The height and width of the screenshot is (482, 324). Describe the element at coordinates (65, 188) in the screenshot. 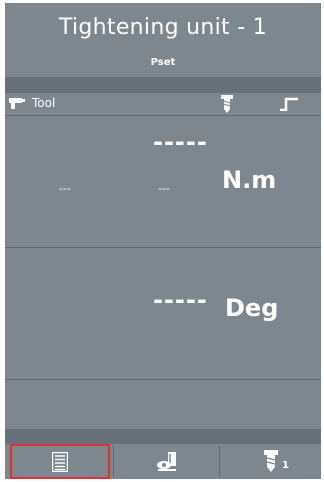

I see `torque-min-value: ---` at that location.